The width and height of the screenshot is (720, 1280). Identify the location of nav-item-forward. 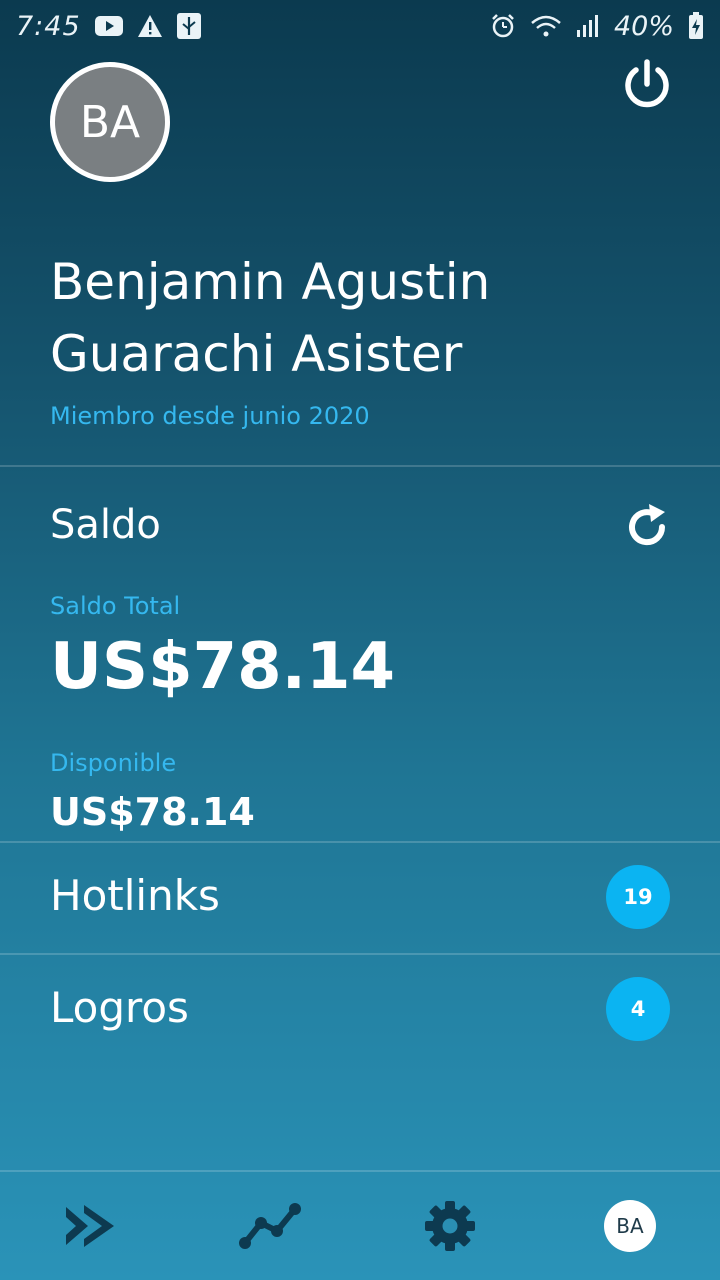
(90, 1225).